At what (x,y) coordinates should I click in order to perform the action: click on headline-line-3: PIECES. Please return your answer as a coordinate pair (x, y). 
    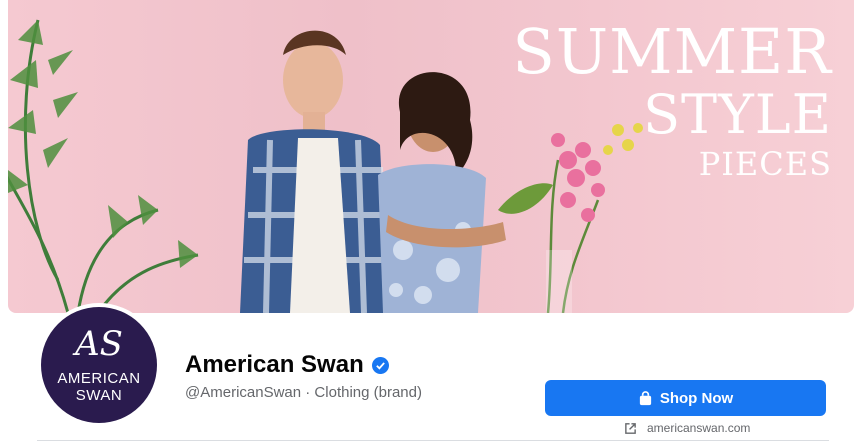
    Looking at the image, I should click on (765, 164).